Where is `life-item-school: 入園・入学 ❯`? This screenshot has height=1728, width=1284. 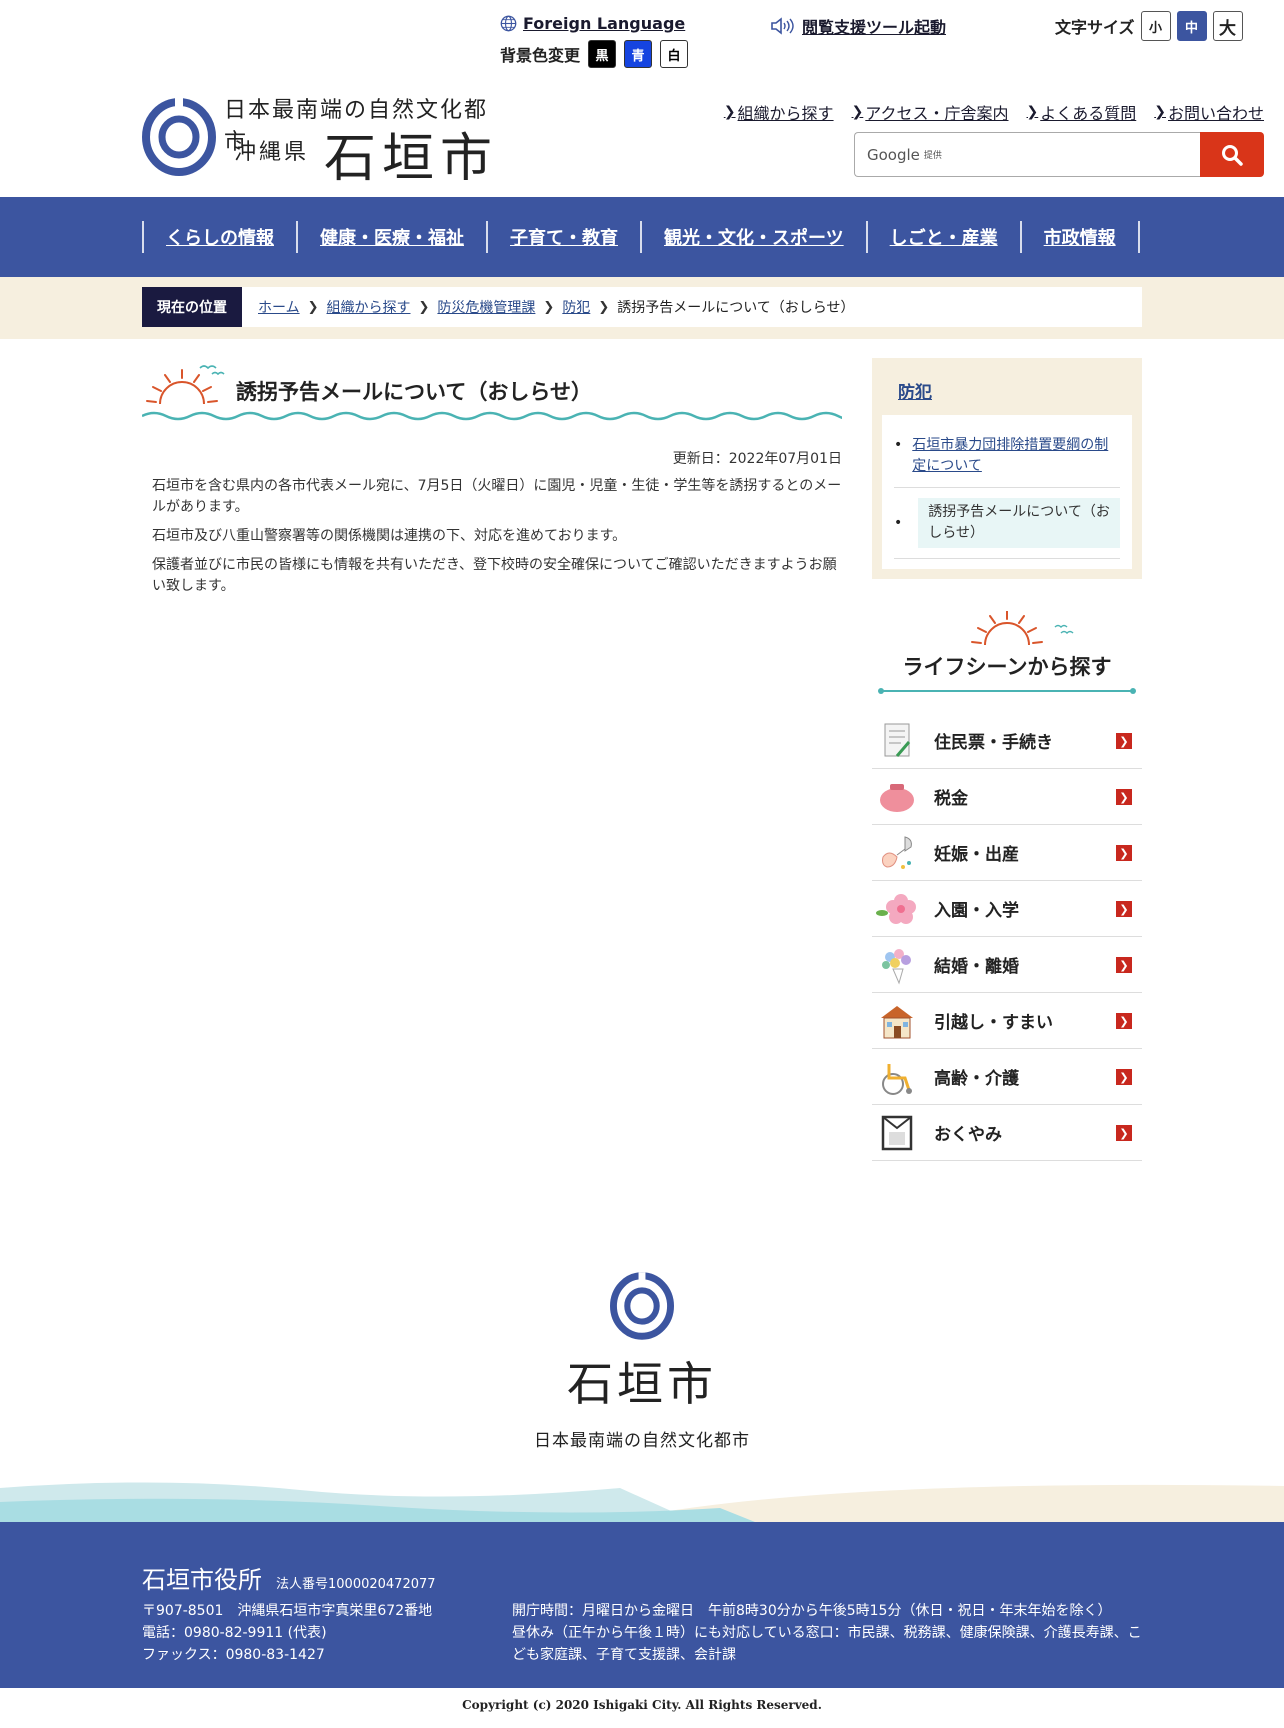
life-item-school: 入園・入学 ❯ is located at coordinates (1007, 909).